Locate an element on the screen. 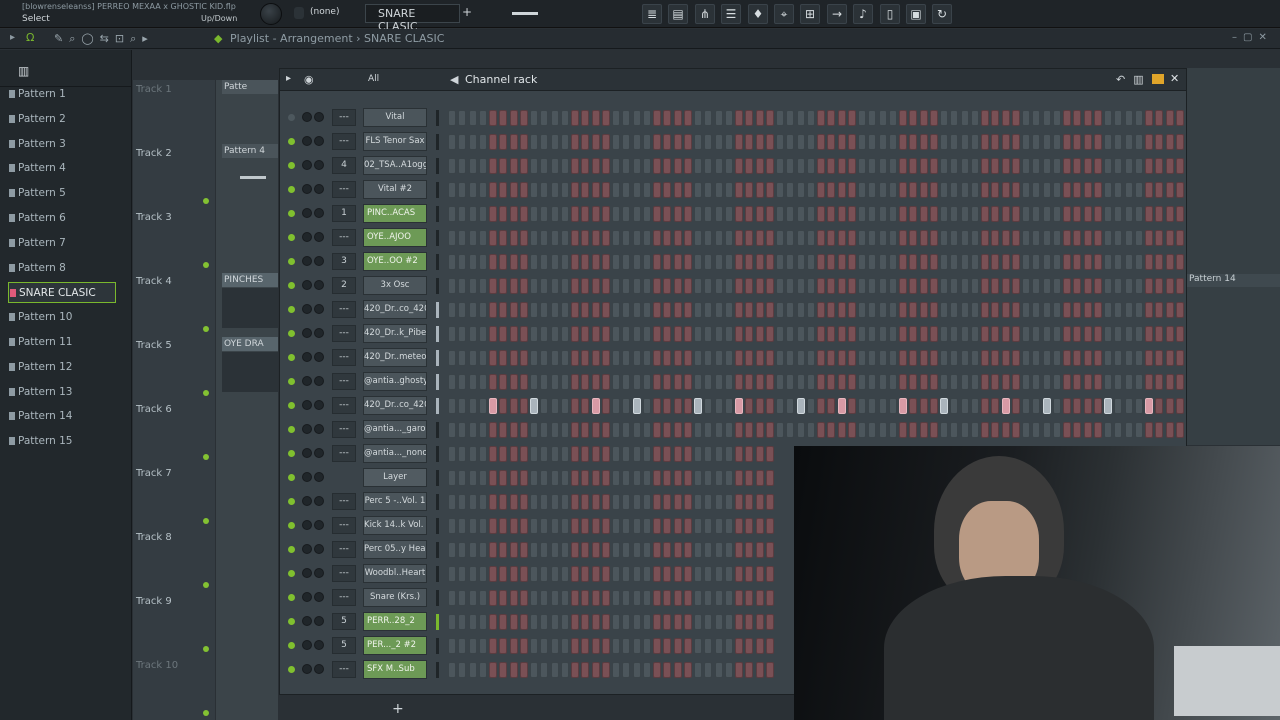 This screenshot has width=1280, height=720. pattern-item: Pattern 13 is located at coordinates (62, 392).